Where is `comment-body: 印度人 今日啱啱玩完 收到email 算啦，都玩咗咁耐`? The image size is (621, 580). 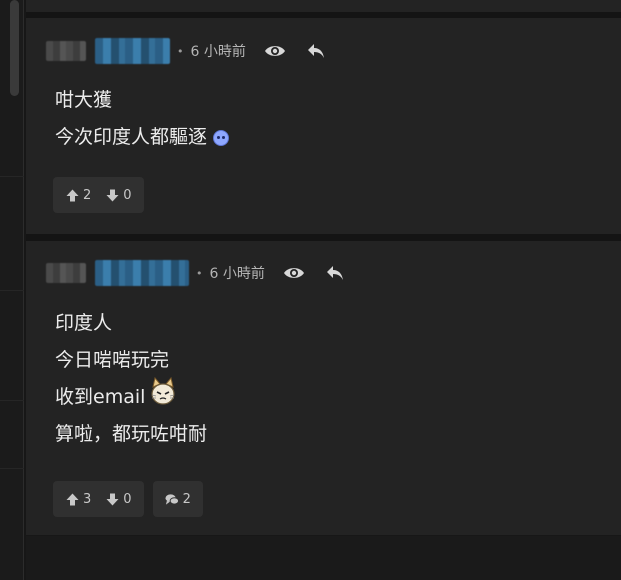 comment-body: 印度人 今日啱啱玩完 收到email 算啦，都玩咗咁耐 is located at coordinates (131, 379).